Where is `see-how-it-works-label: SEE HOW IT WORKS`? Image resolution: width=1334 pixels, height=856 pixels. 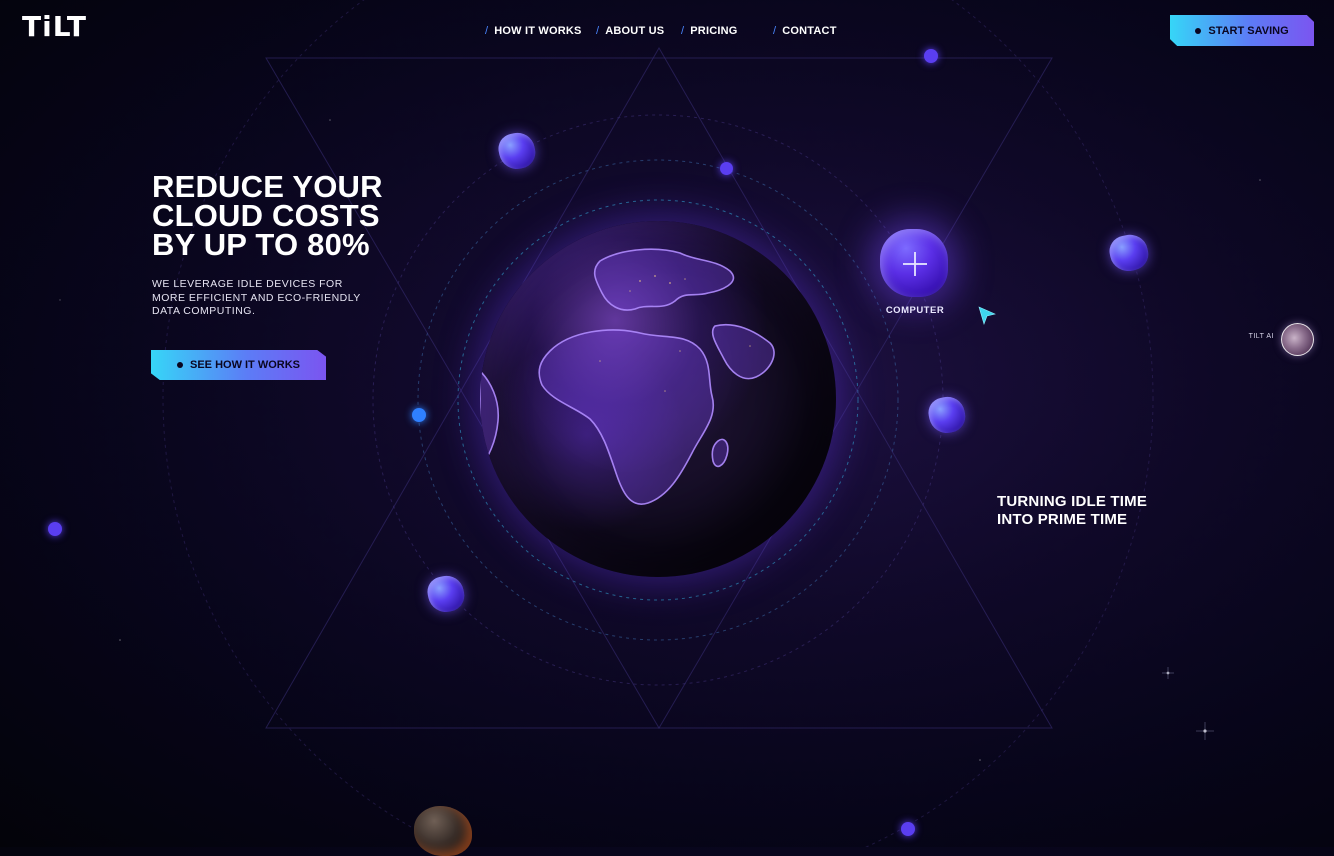
see-how-it-works-label: SEE HOW IT WORKS is located at coordinates (245, 365).